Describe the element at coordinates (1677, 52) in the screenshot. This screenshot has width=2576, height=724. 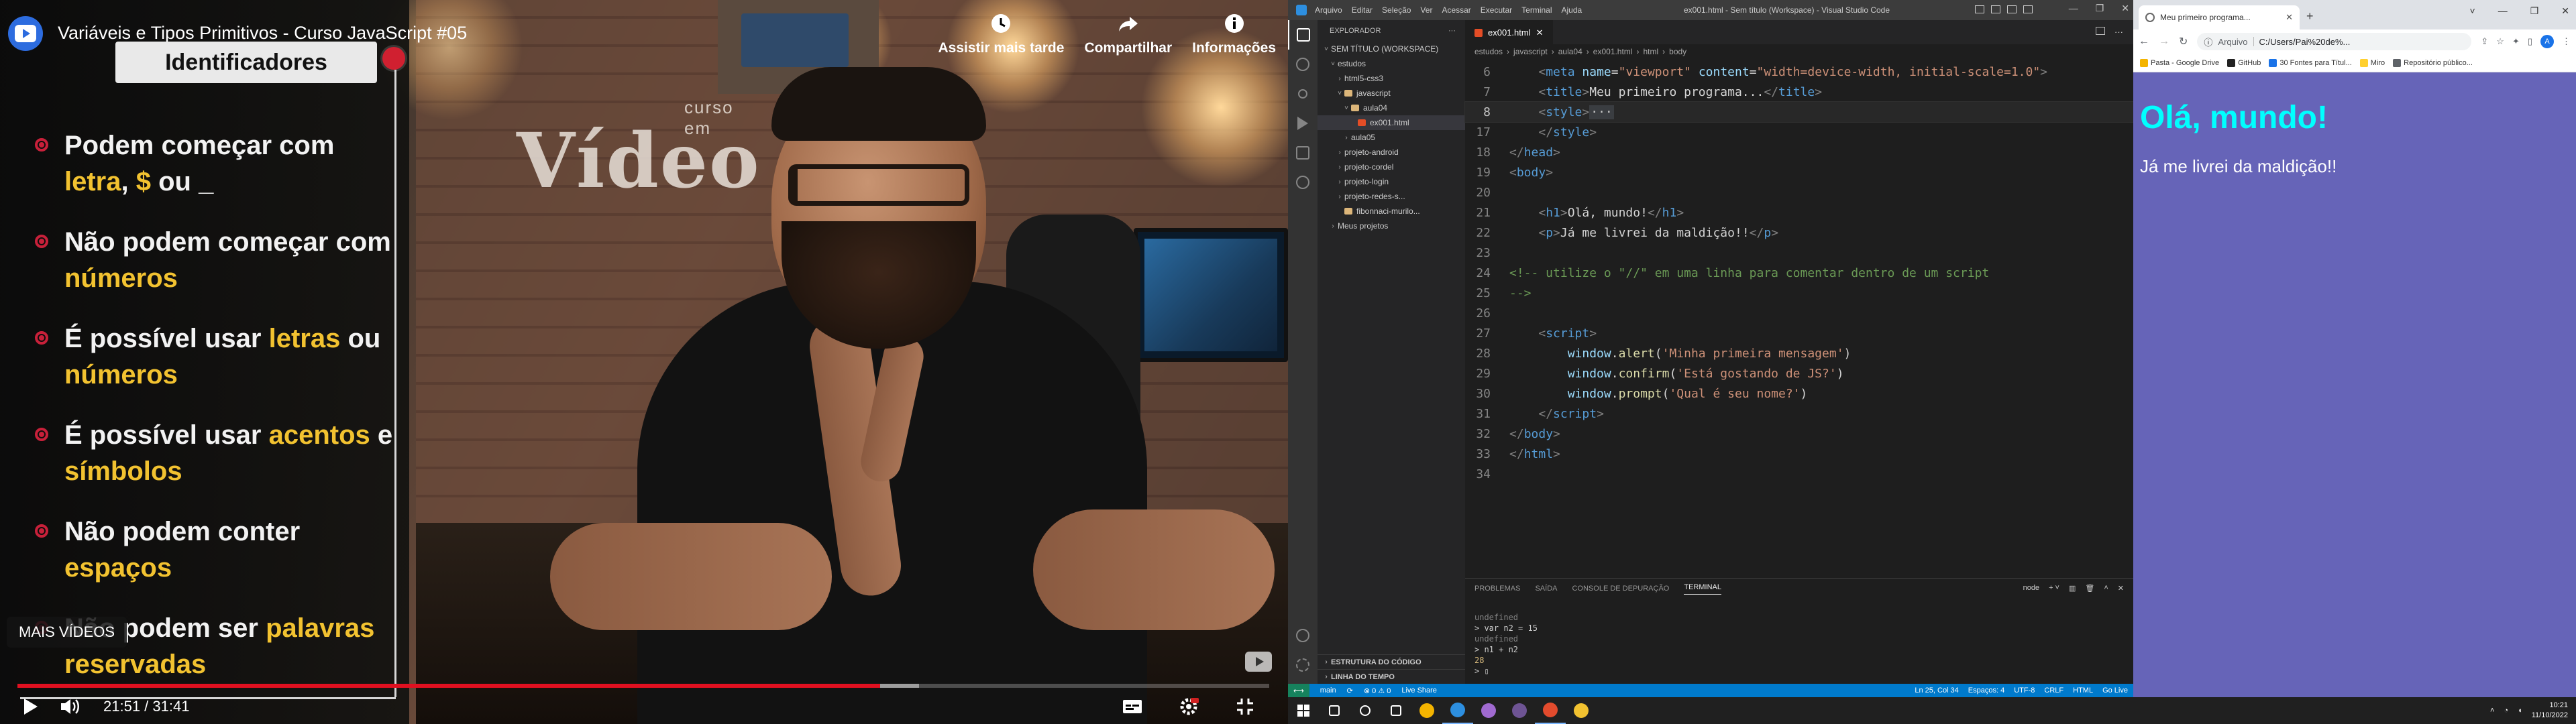
I see `breadcrumb-item: body` at that location.